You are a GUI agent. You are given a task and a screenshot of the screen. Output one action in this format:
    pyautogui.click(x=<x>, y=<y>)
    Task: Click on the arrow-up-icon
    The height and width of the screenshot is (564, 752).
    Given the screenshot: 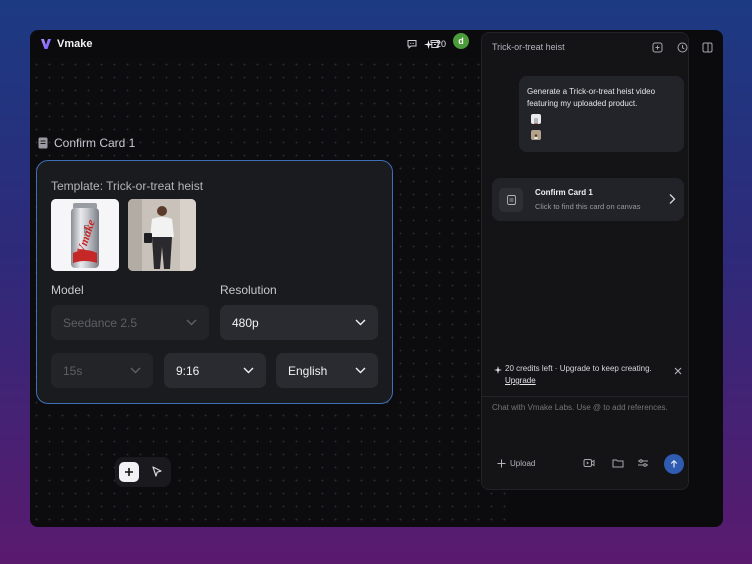 What is the action you would take?
    pyautogui.click(x=674, y=463)
    